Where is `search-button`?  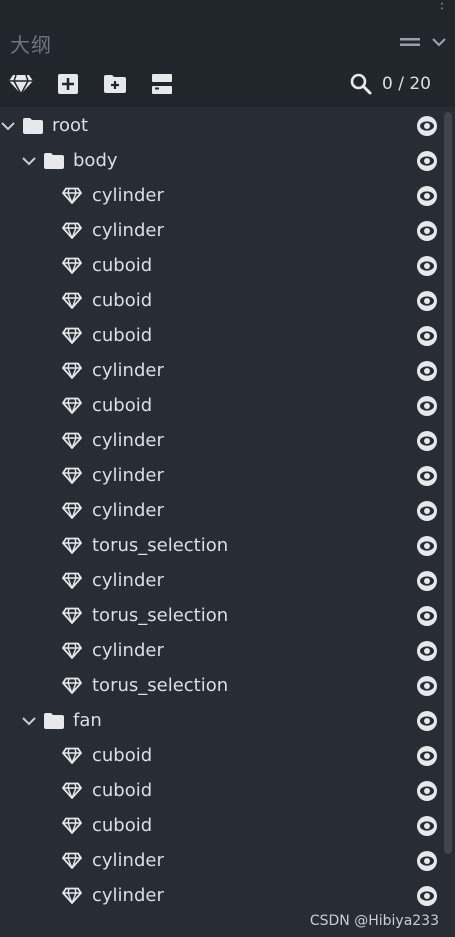 search-button is located at coordinates (361, 84).